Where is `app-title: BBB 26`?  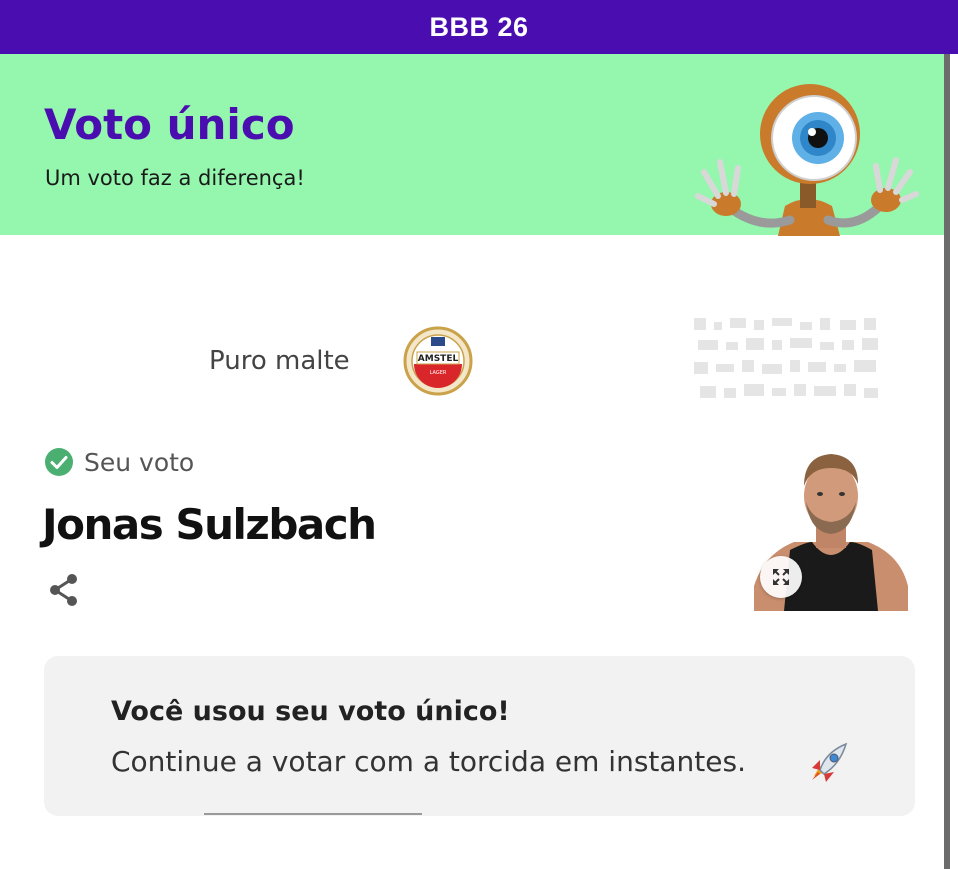
app-title: BBB 26 is located at coordinates (479, 26).